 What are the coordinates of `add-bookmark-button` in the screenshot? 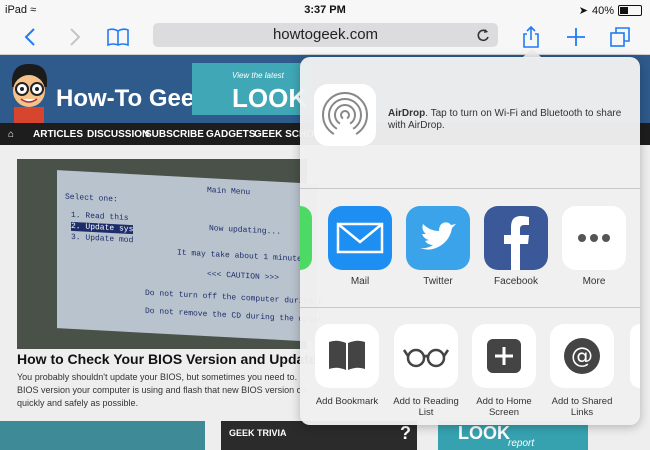 It's located at (347, 356).